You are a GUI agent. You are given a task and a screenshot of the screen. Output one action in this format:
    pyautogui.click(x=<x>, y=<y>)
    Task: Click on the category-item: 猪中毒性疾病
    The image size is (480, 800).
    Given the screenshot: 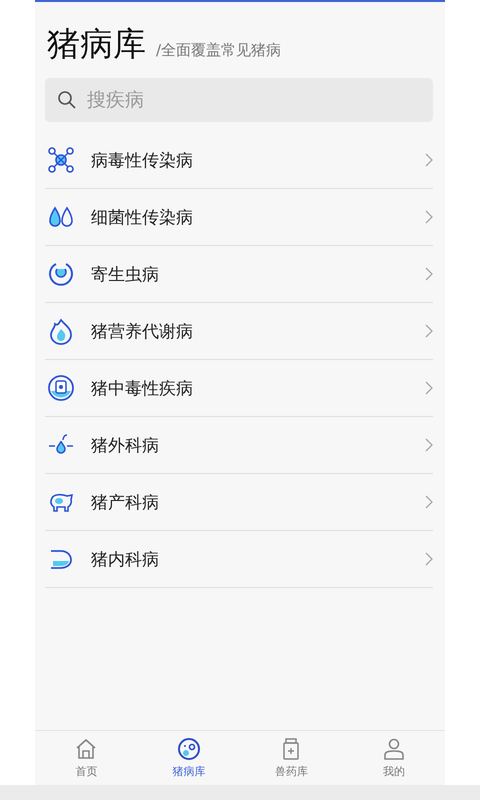 What is the action you would take?
    pyautogui.click(x=239, y=388)
    